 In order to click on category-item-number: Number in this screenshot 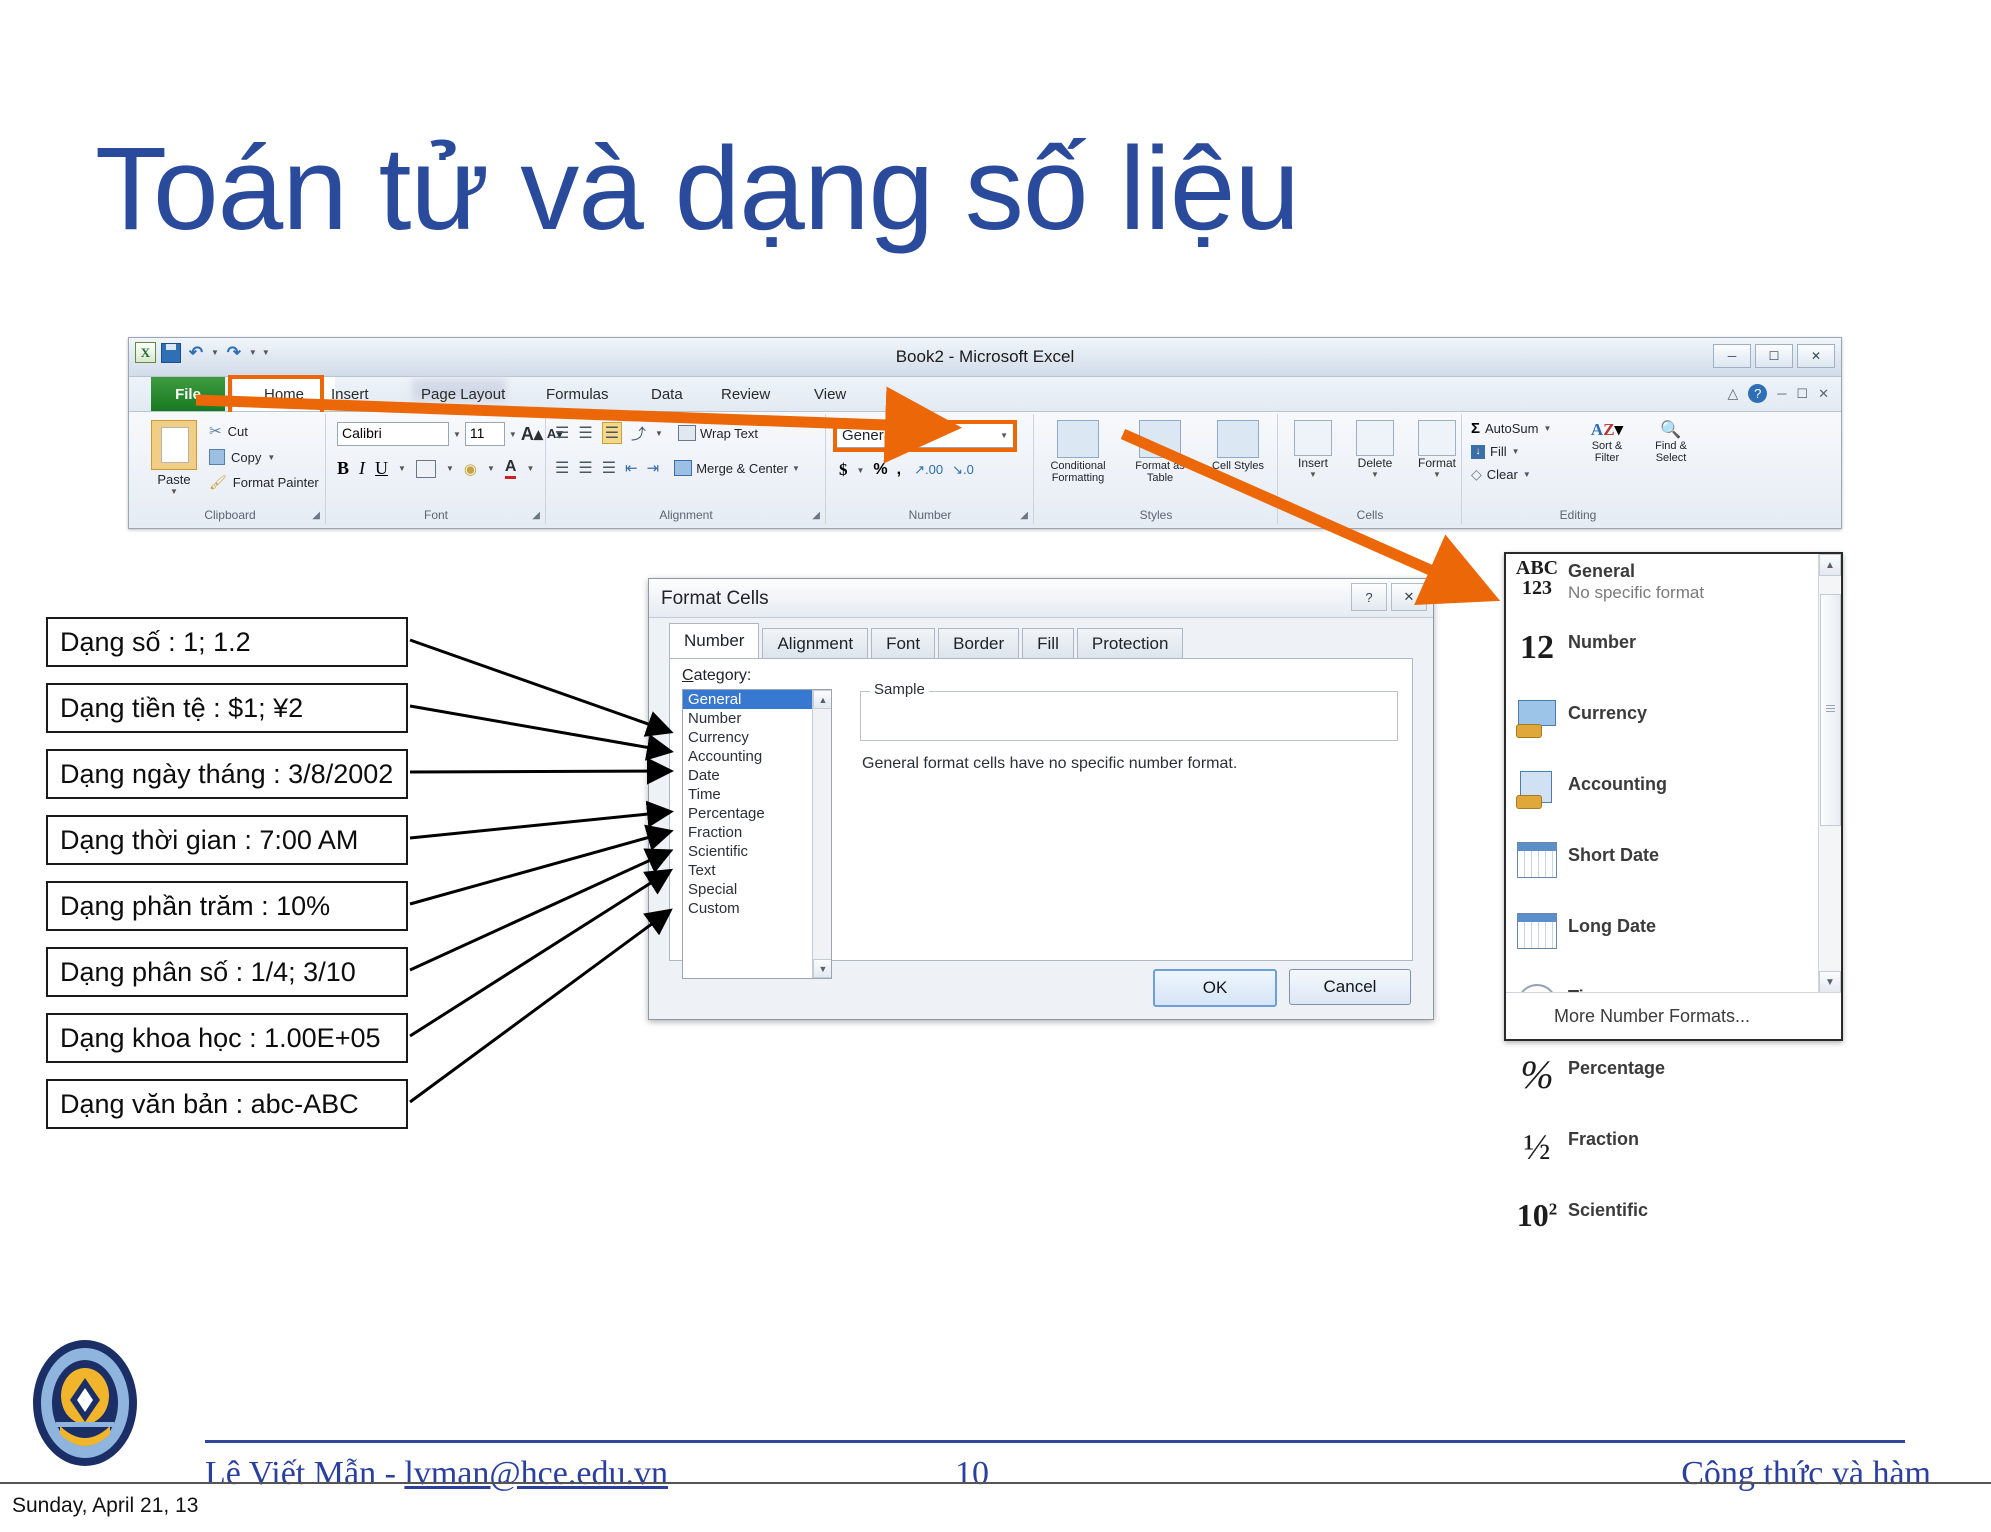, I will do `click(757, 718)`.